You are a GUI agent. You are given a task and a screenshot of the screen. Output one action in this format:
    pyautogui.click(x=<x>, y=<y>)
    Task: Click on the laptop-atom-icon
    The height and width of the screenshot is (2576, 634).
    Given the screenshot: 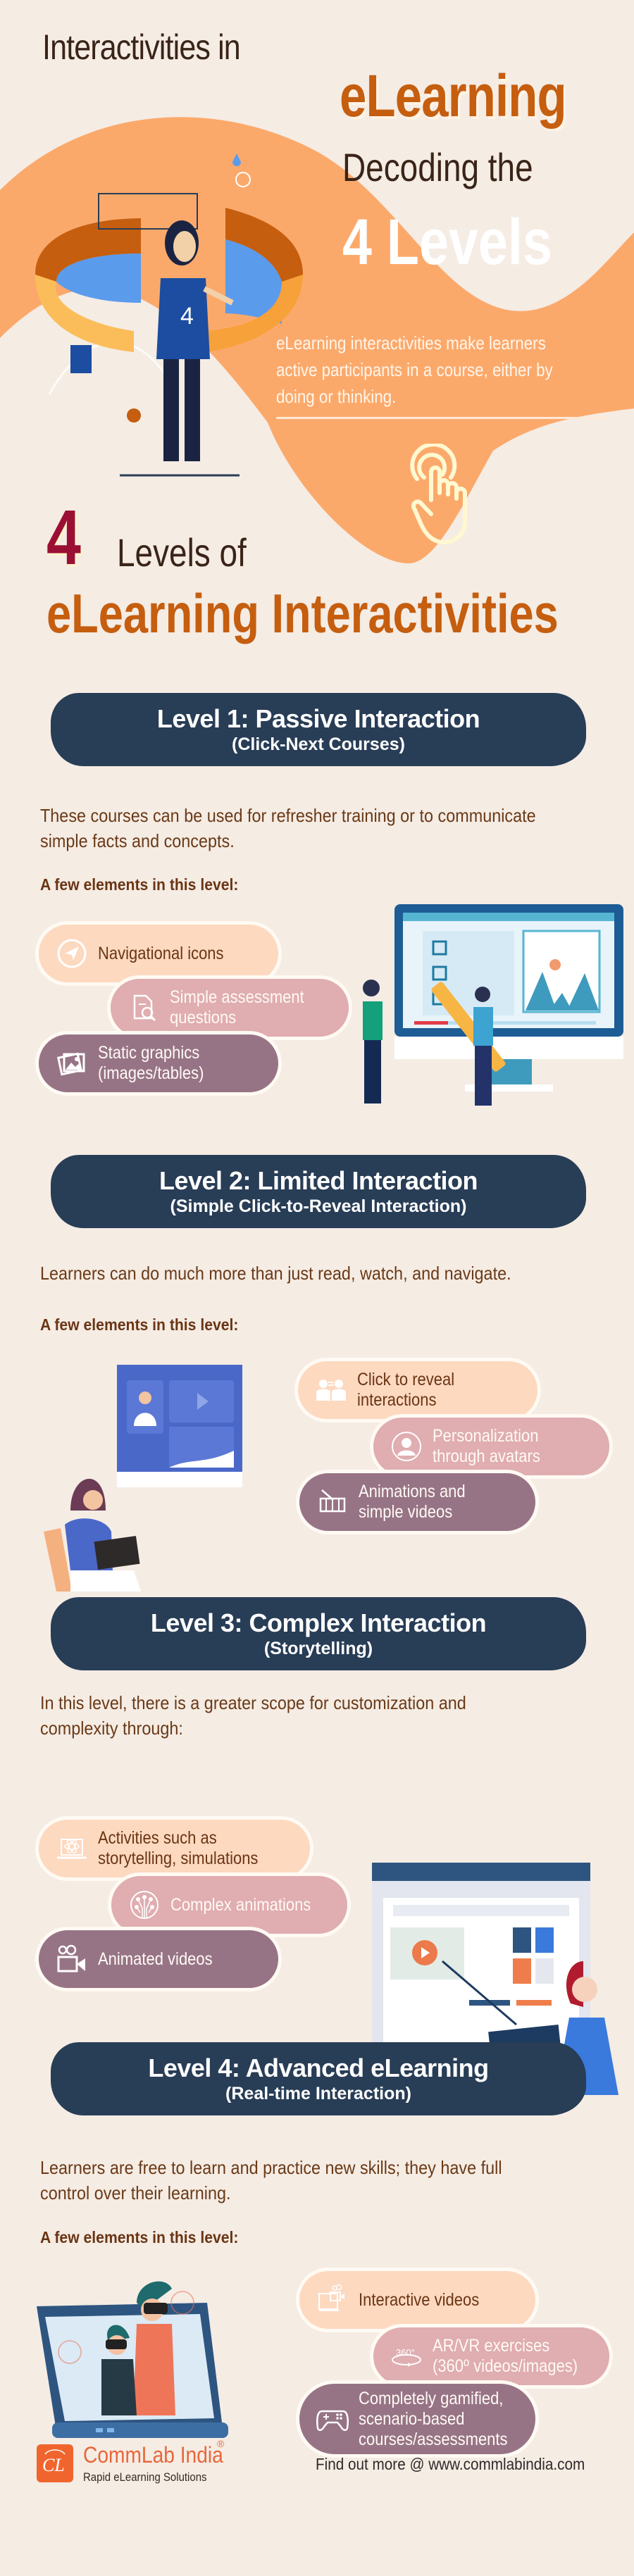 What is the action you would take?
    pyautogui.click(x=72, y=1849)
    